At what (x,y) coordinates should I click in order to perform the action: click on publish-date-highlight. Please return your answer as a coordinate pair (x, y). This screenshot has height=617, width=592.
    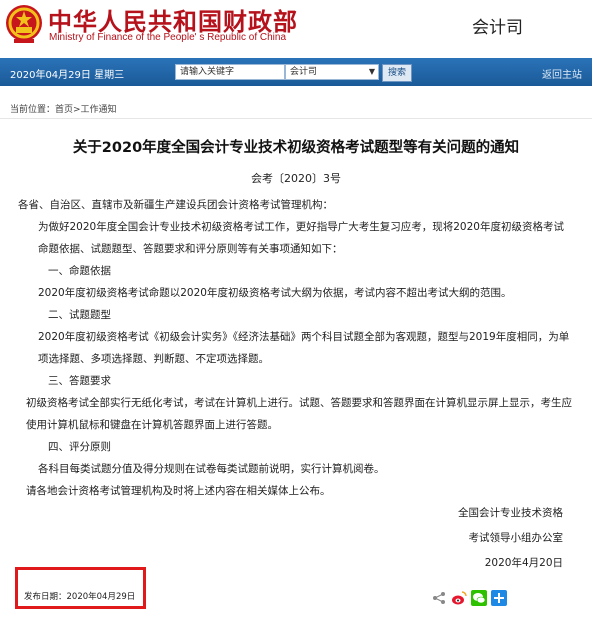
    Looking at the image, I should click on (80, 588).